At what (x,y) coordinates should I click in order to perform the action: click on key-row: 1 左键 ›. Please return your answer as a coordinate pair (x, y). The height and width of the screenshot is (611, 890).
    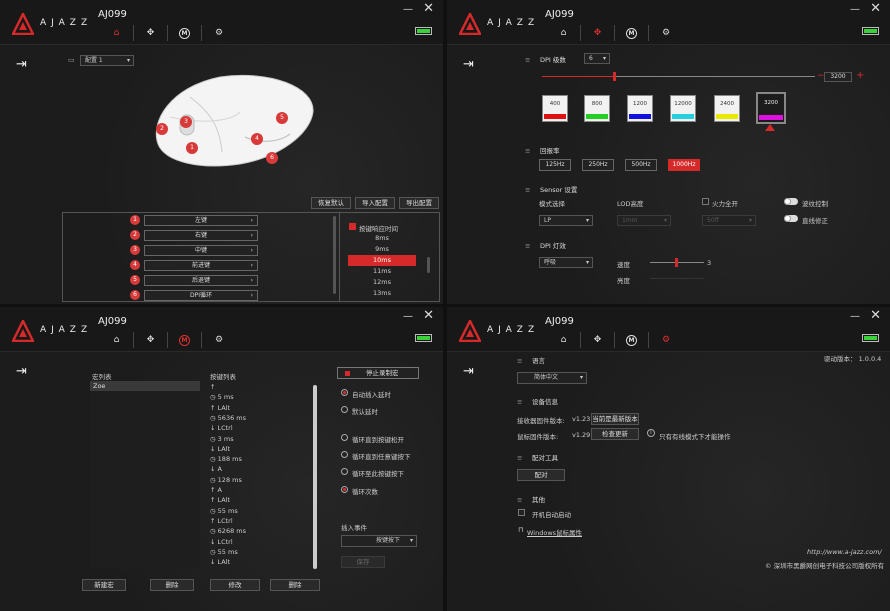
    Looking at the image, I should click on (194, 220).